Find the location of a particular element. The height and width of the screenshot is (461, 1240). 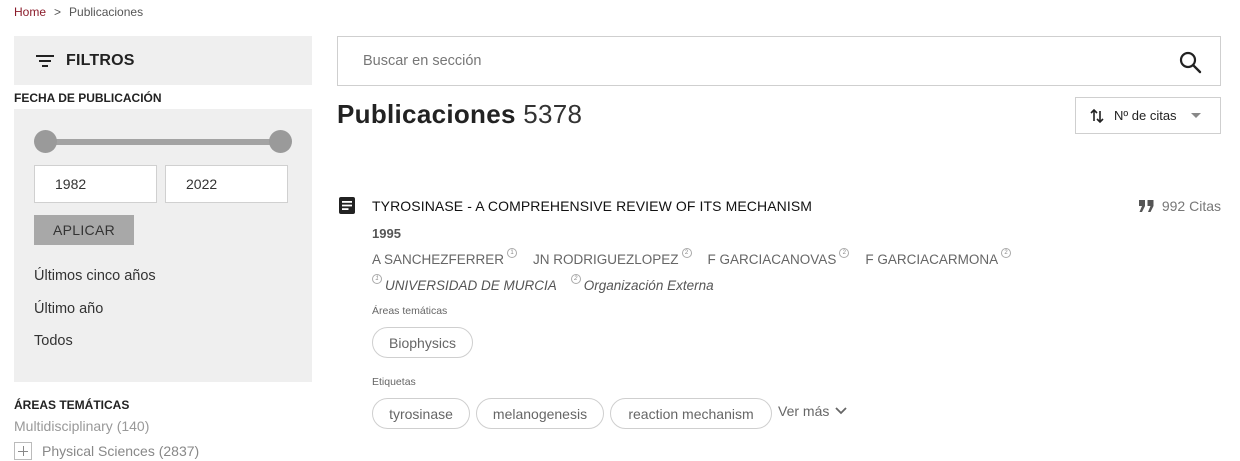

expand-plus-icon is located at coordinates (23, 451).